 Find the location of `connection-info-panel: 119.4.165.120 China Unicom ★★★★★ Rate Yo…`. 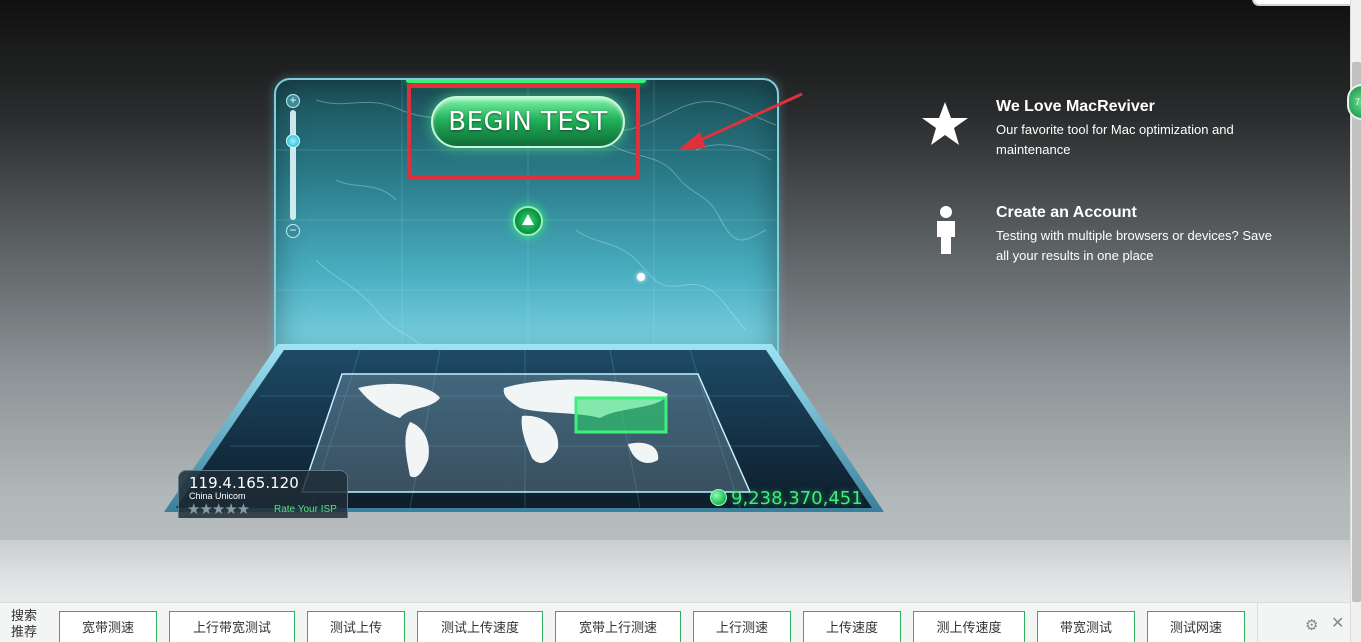

connection-info-panel: 119.4.165.120 China Unicom ★★★★★ Rate Yo… is located at coordinates (263, 494).